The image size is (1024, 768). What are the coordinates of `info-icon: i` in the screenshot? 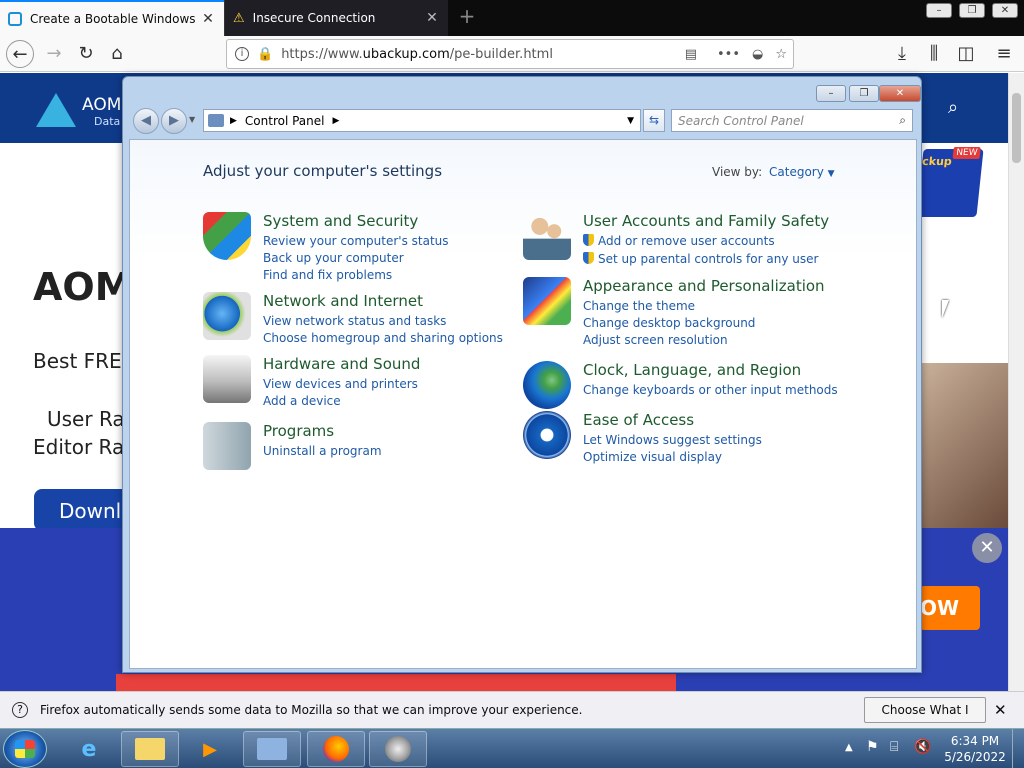 It's located at (242, 54).